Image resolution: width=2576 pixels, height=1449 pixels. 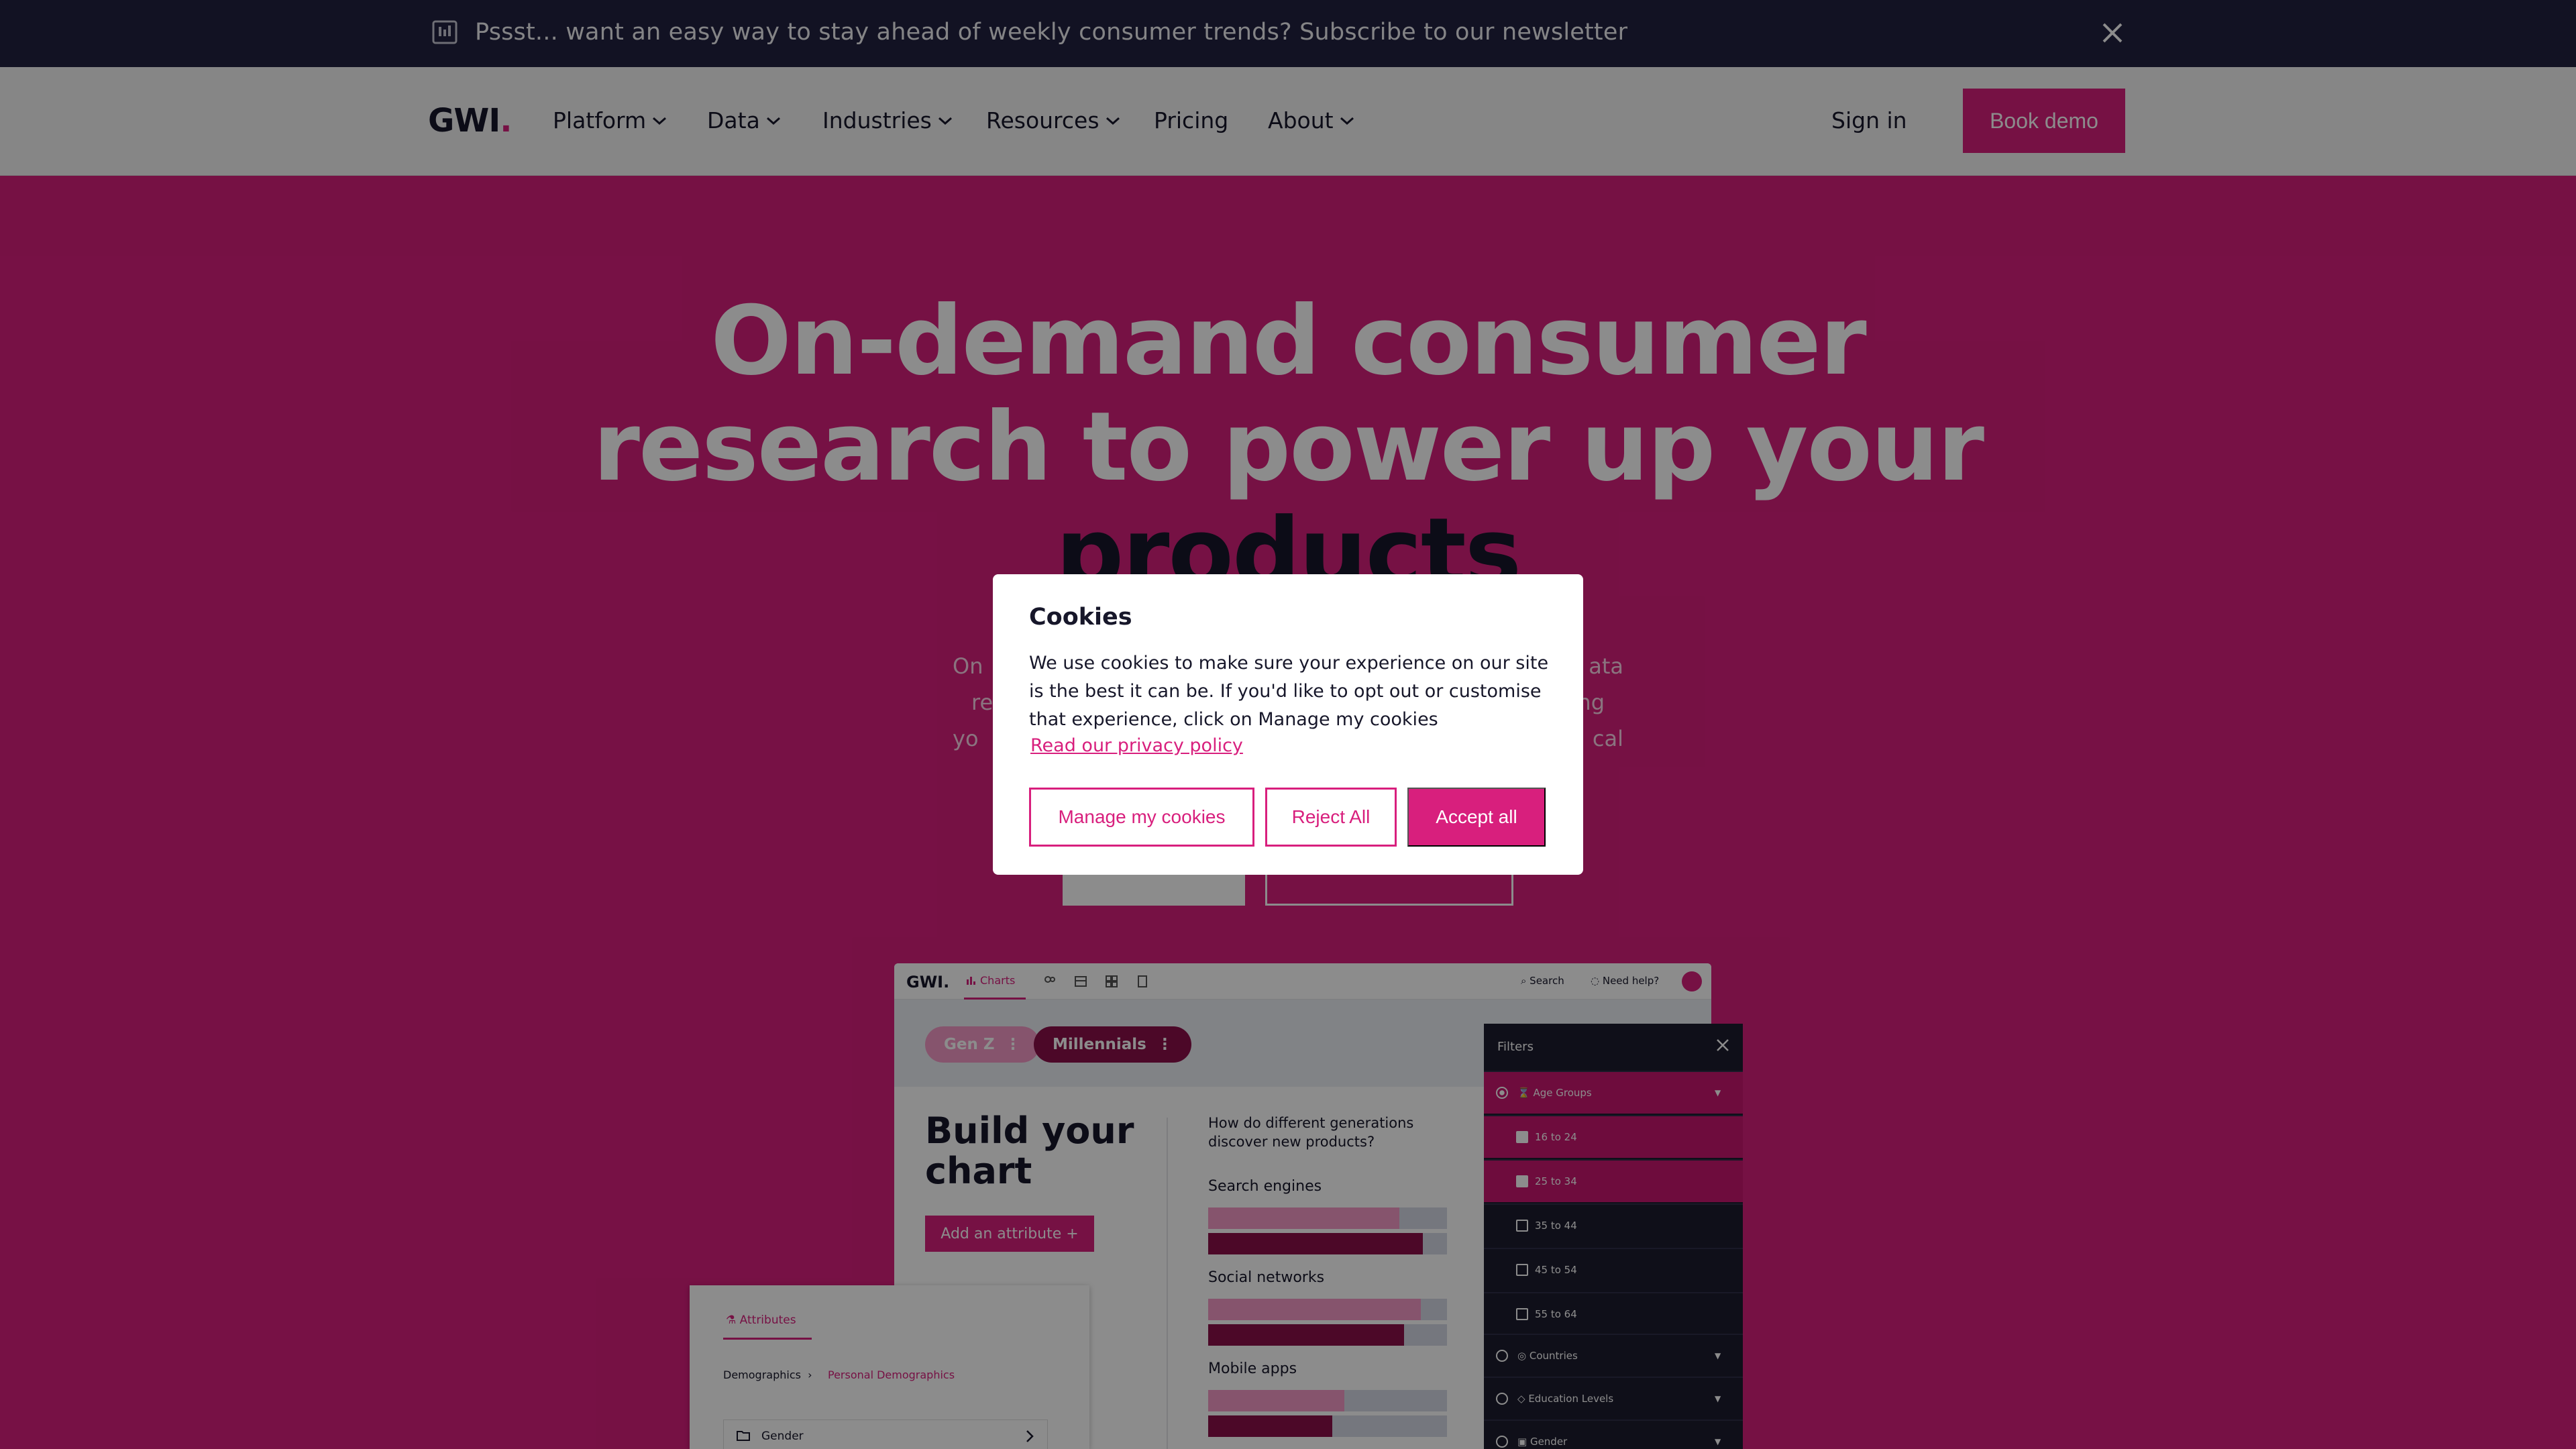 What do you see at coordinates (1331, 817) in the screenshot?
I see `reject-all-button: Reject All` at bounding box center [1331, 817].